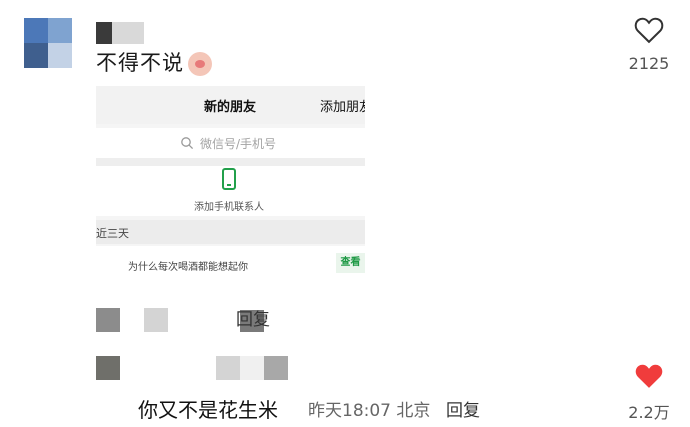  I want to click on sticker-emoji-icon, so click(200, 64).